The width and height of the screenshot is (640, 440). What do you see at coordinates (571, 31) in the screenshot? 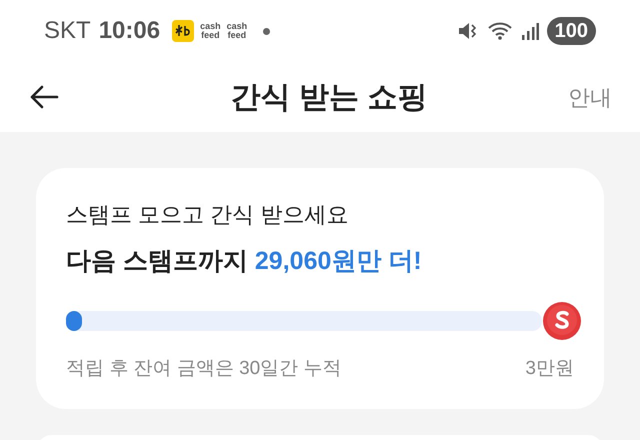
I see `battery-level: 100` at bounding box center [571, 31].